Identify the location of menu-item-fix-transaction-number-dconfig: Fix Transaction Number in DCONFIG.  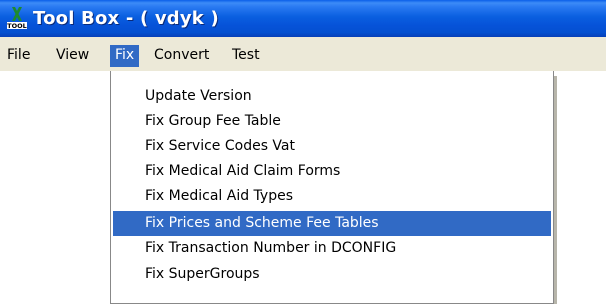
(332, 248).